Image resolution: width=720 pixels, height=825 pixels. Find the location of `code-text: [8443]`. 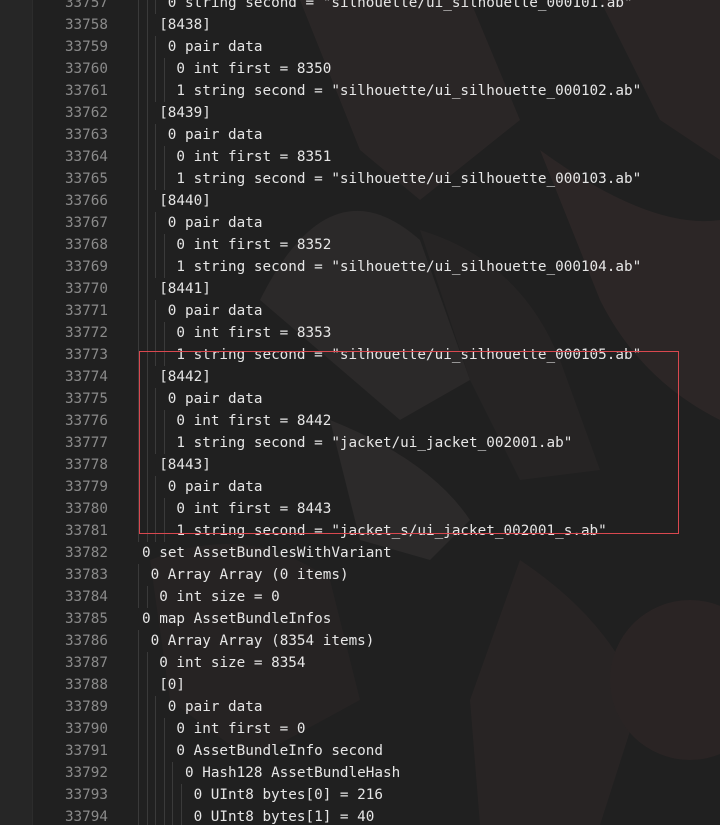

code-text: [8443] is located at coordinates (185, 465).